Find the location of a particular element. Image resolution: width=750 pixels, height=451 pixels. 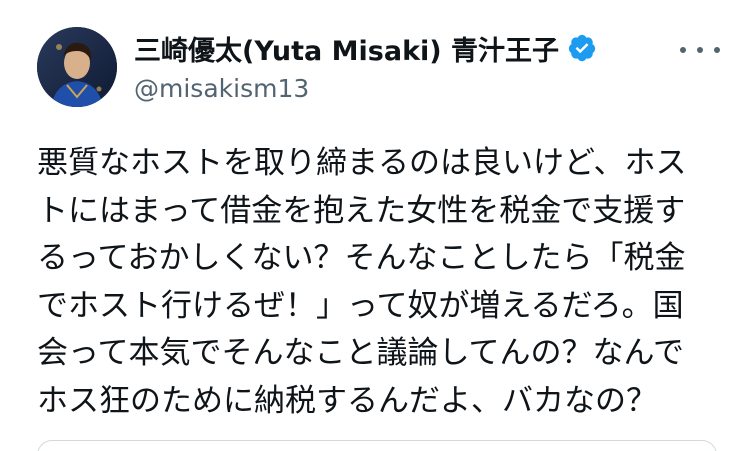

tweet-text-line: 悪質なホストを取り締まるのは良いけど、ホス is located at coordinates (362, 163).